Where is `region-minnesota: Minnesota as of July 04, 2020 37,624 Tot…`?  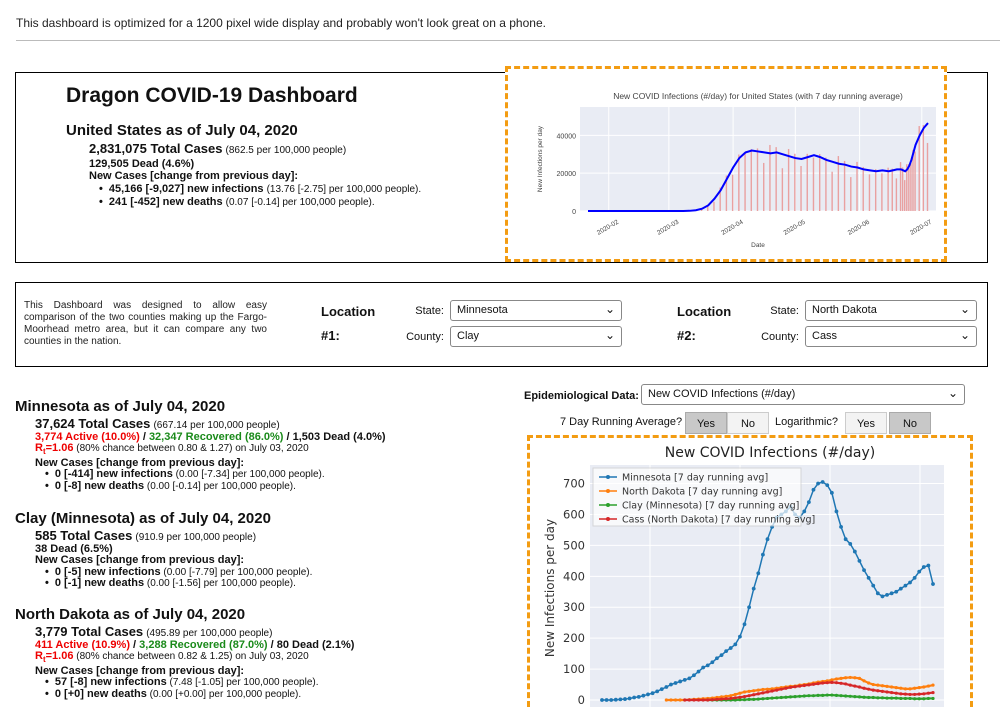 region-minnesota: Minnesota as of July 04, 2020 37,624 Tot… is located at coordinates (200, 445).